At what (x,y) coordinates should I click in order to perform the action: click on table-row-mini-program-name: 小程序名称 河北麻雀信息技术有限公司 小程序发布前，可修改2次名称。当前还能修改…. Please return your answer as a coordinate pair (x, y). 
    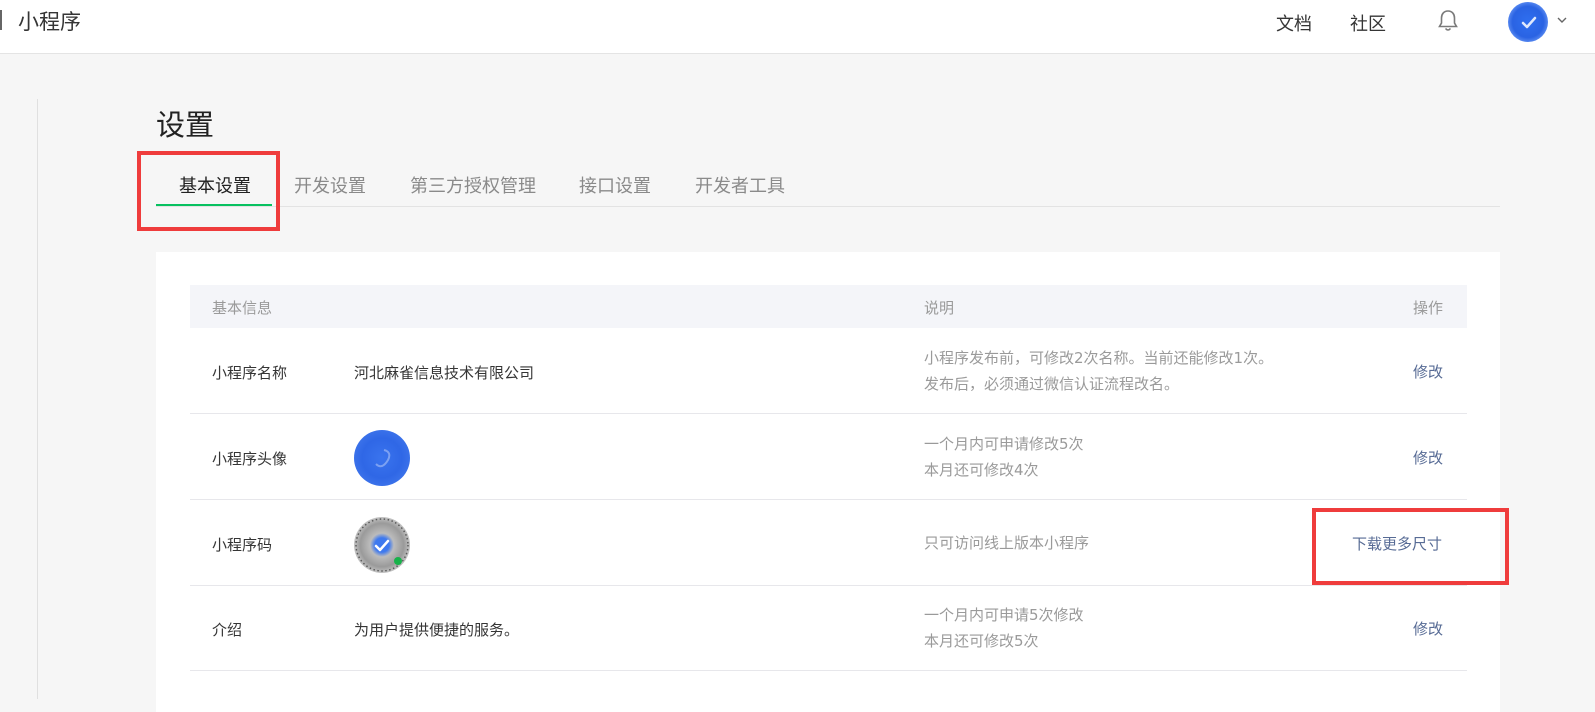
    Looking at the image, I should click on (828, 371).